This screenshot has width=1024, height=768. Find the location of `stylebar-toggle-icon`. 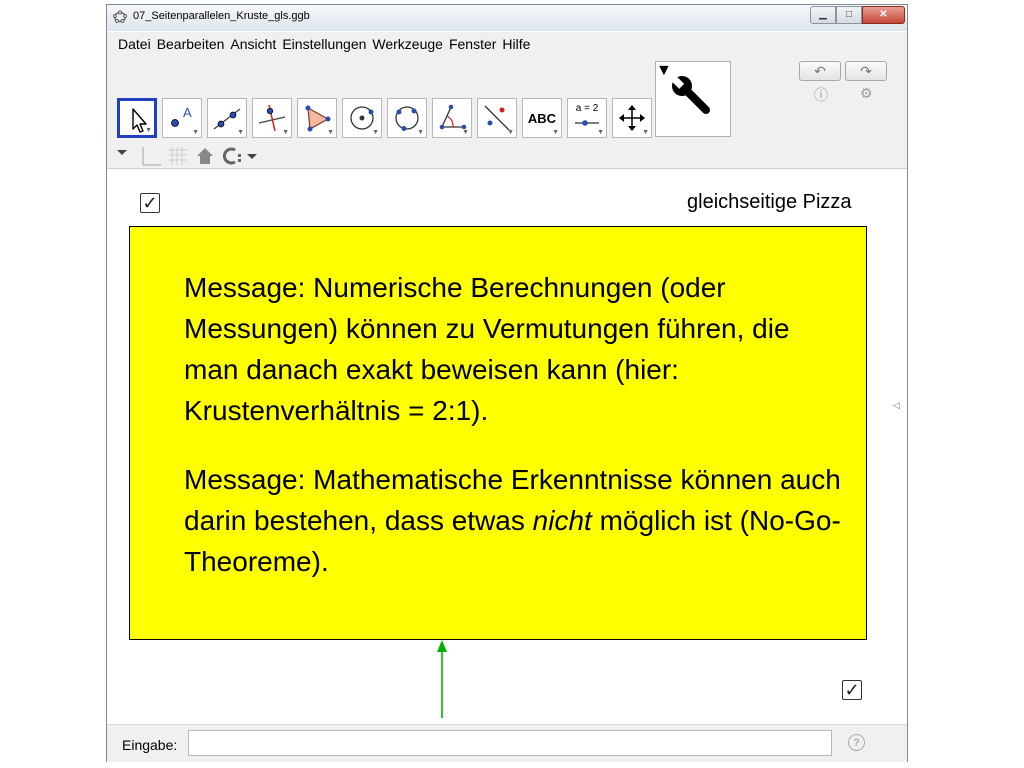

stylebar-toggle-icon is located at coordinates (122, 153).